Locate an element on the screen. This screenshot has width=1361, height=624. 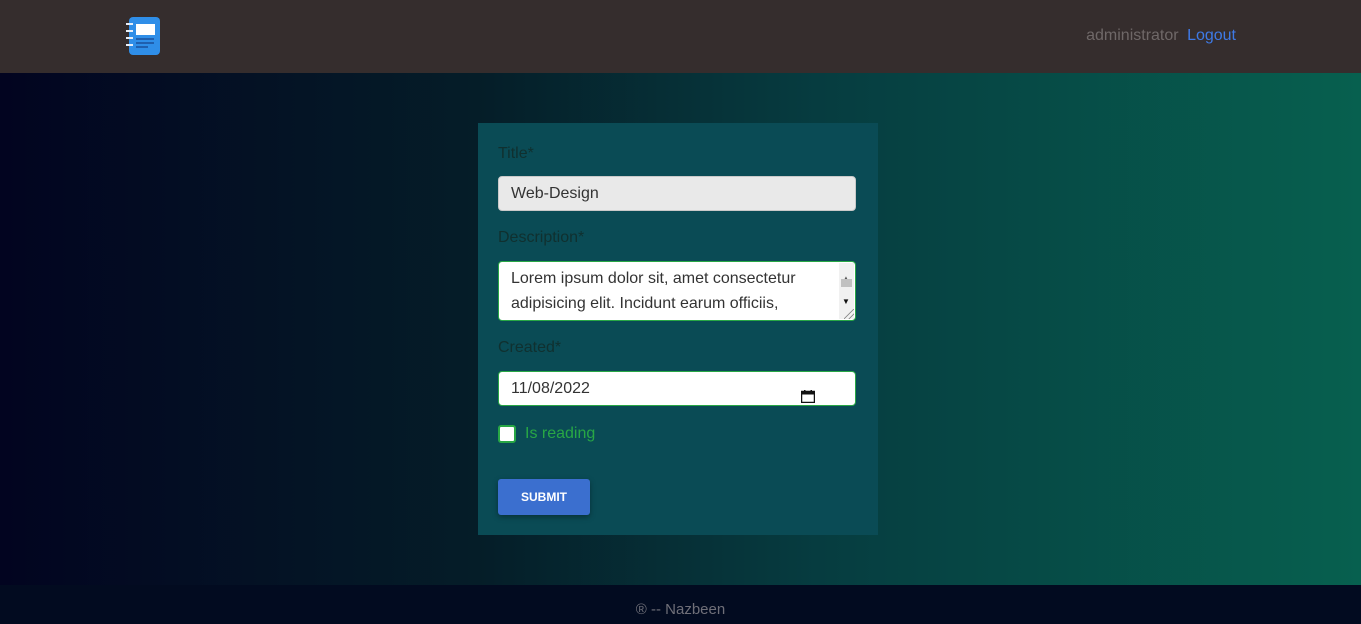
notebook-icon is located at coordinates (143, 36).